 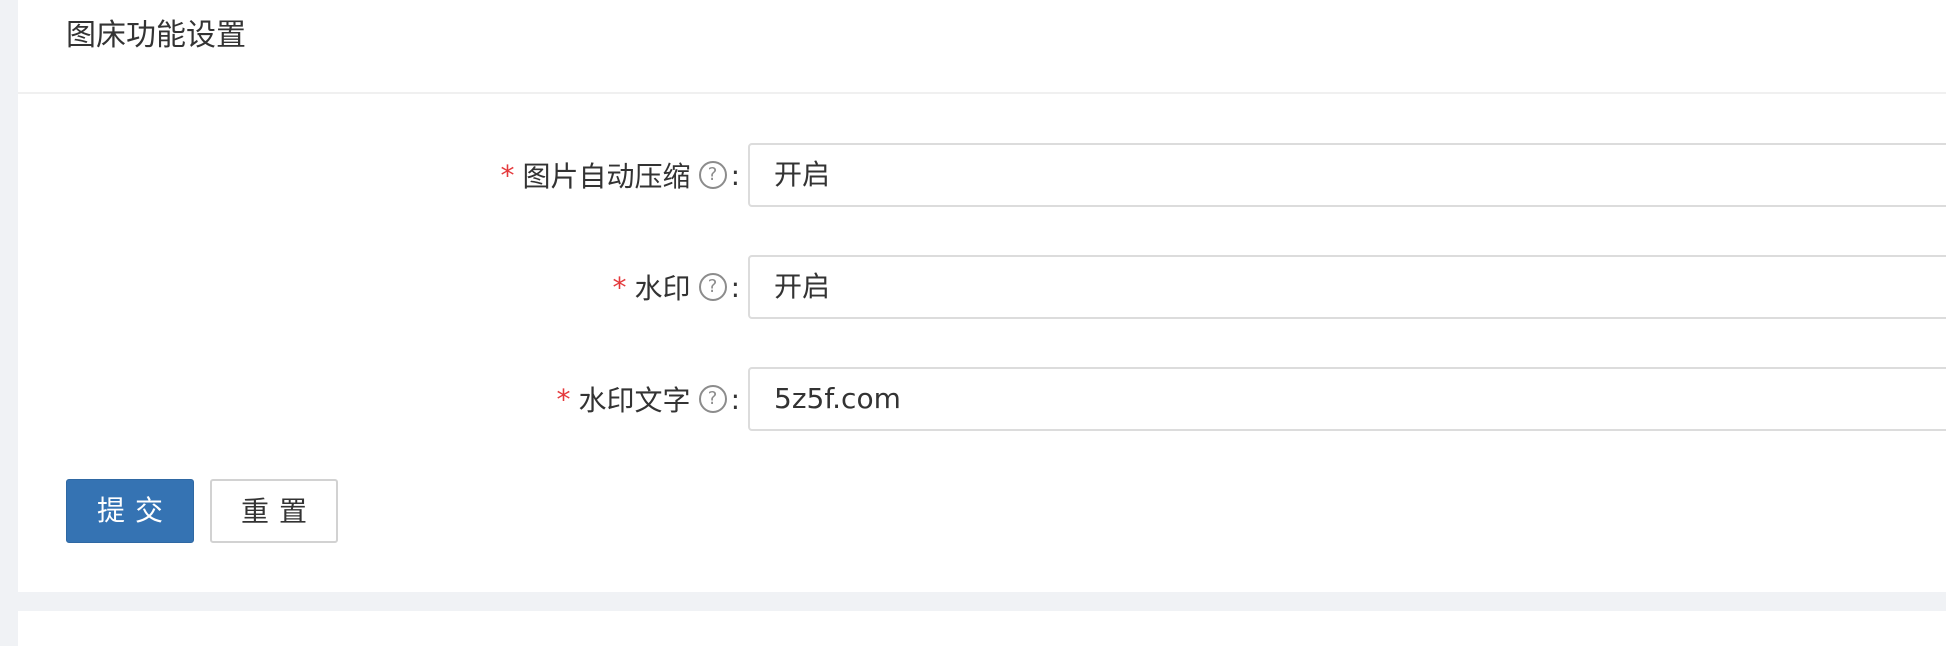 I want to click on next-card, so click(x=982, y=628).